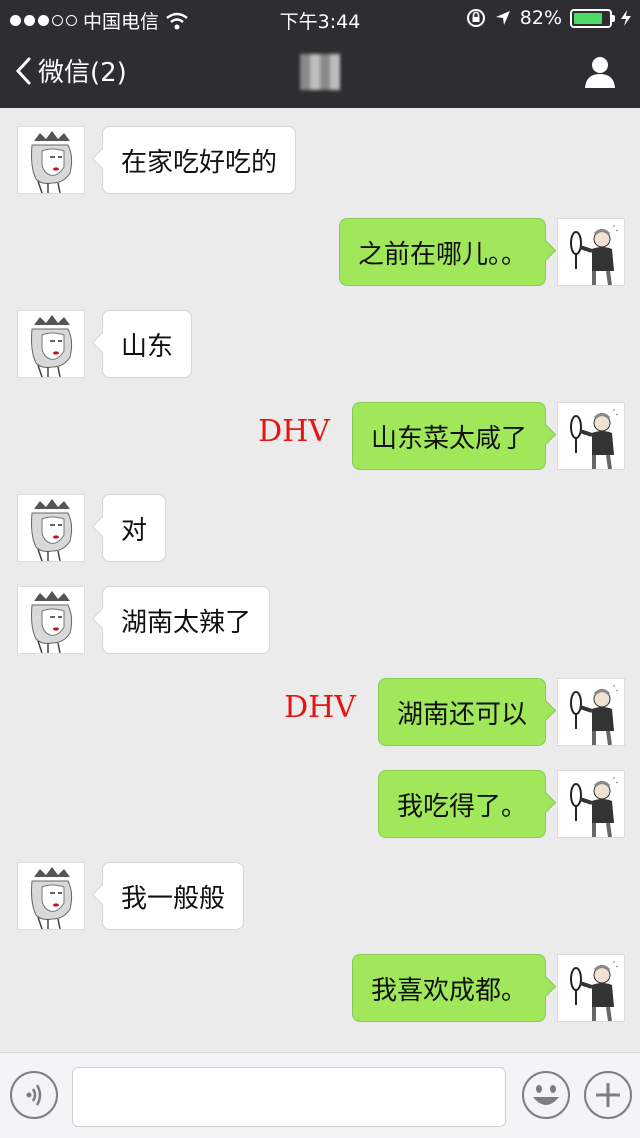 The image size is (640, 1138). Describe the element at coordinates (289, 1097) in the screenshot. I see `message-input` at that location.